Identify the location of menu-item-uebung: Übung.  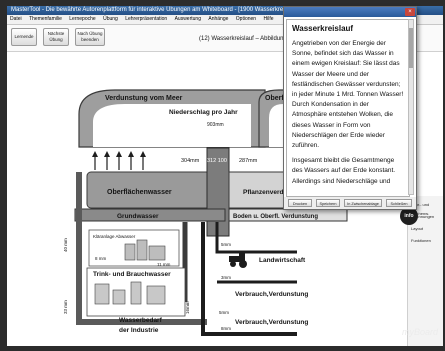
(110, 19).